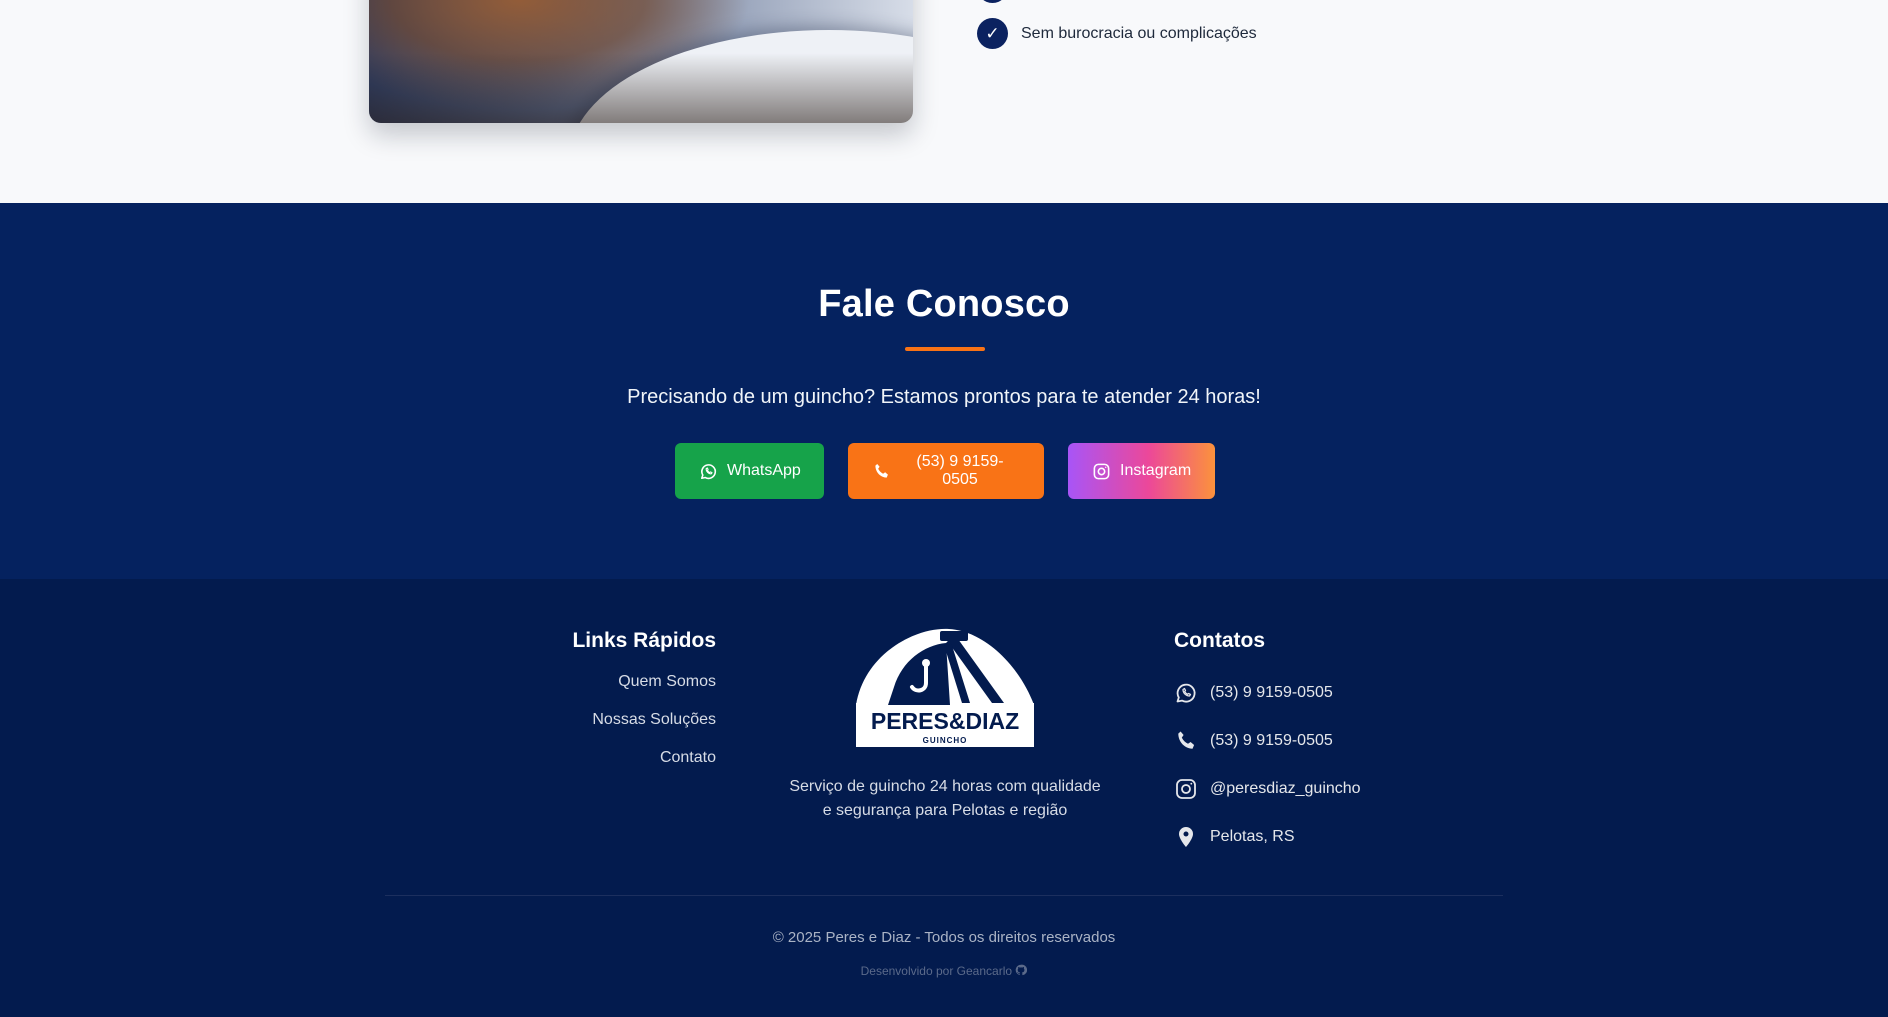 This screenshot has height=1017, width=1888. Describe the element at coordinates (945, 810) in the screenshot. I see `brand-description-line2: e segurança para Pelotas e região` at that location.